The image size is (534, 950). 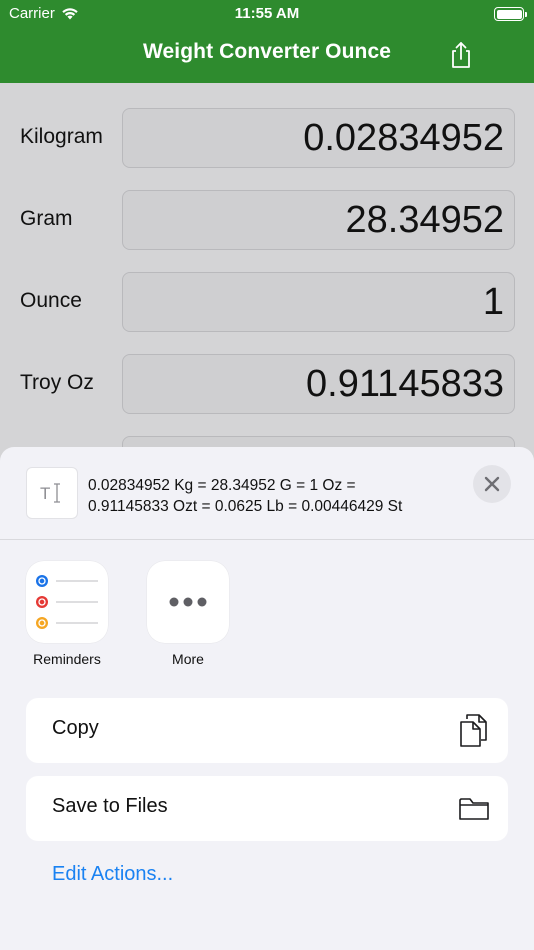 I want to click on gram-field: 28.34952, so click(x=318, y=220).